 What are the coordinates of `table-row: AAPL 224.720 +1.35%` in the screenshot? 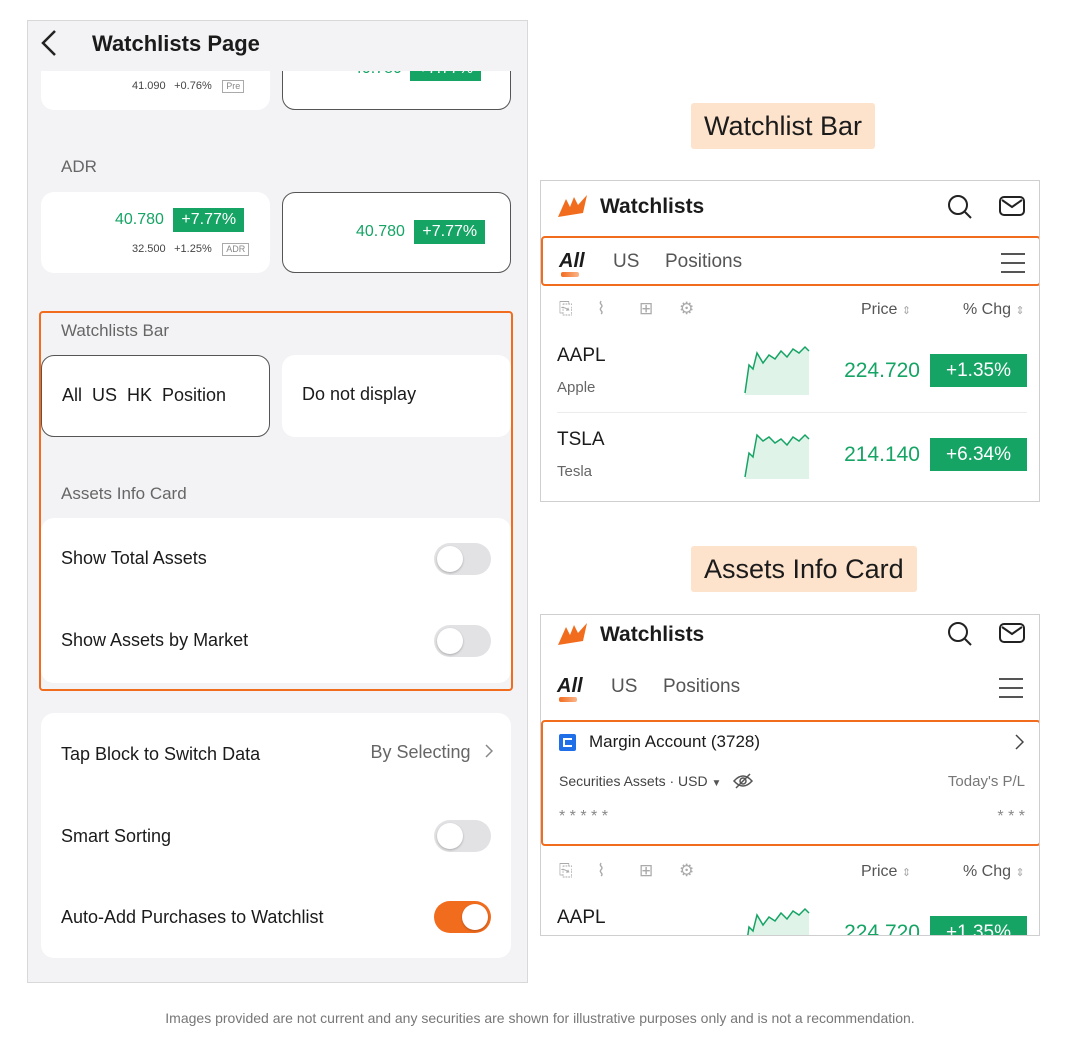 It's located at (790, 914).